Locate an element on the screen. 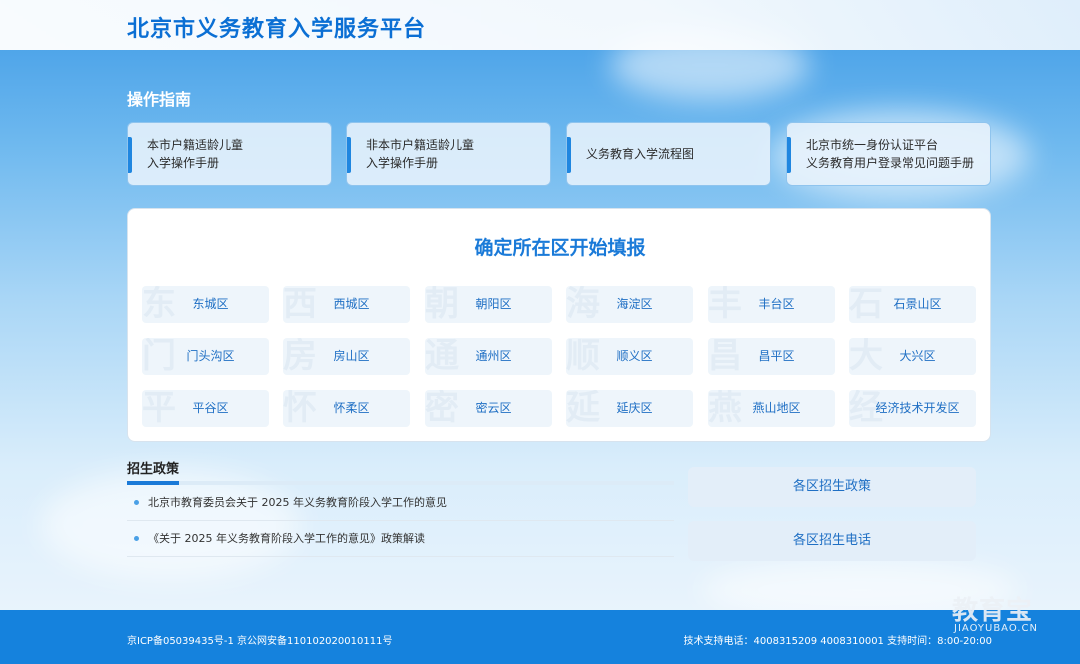 The width and height of the screenshot is (1080, 664). district-label: 大兴区 is located at coordinates (917, 356).